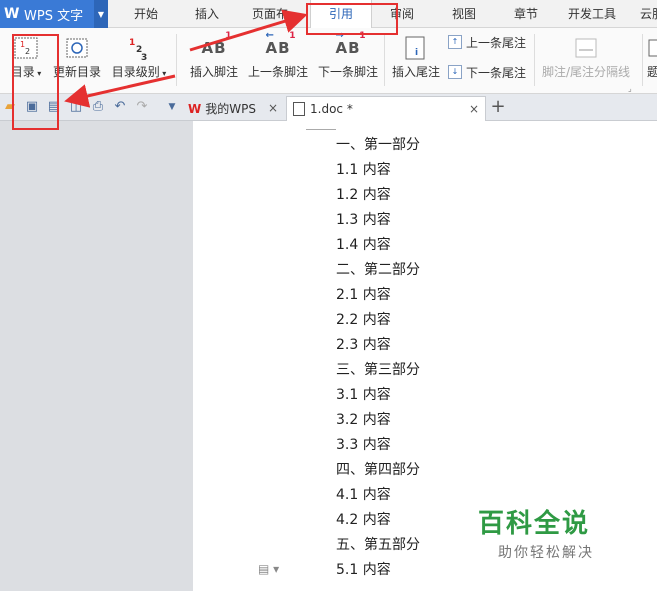 This screenshot has width=657, height=591. Describe the element at coordinates (248, 30) in the screenshot. I see `arrow-to-references` at that location.